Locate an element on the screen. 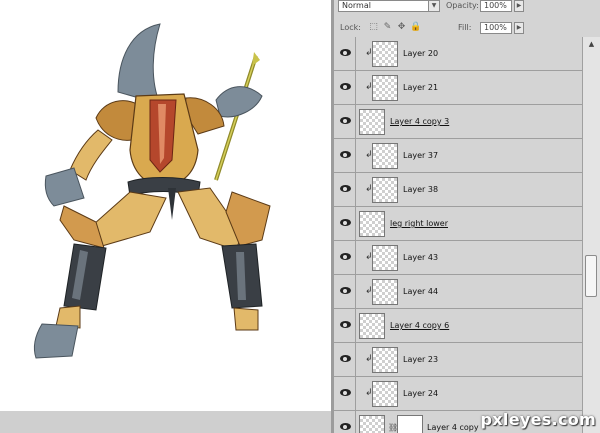 This screenshot has width=600, height=433. layer-name: Layer 4 copy is located at coordinates (453, 427).